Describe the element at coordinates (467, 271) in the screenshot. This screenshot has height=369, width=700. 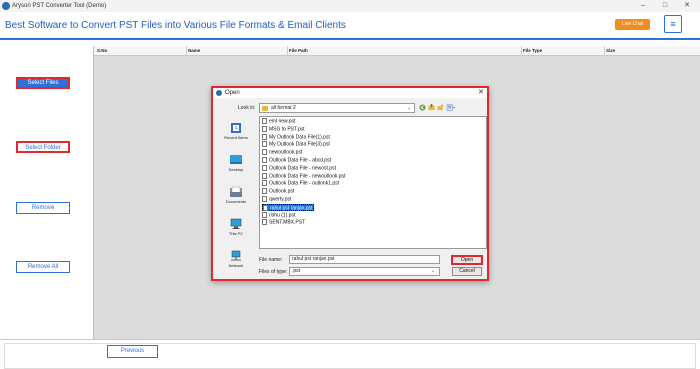
I see `cancel-button: Cancel` at that location.